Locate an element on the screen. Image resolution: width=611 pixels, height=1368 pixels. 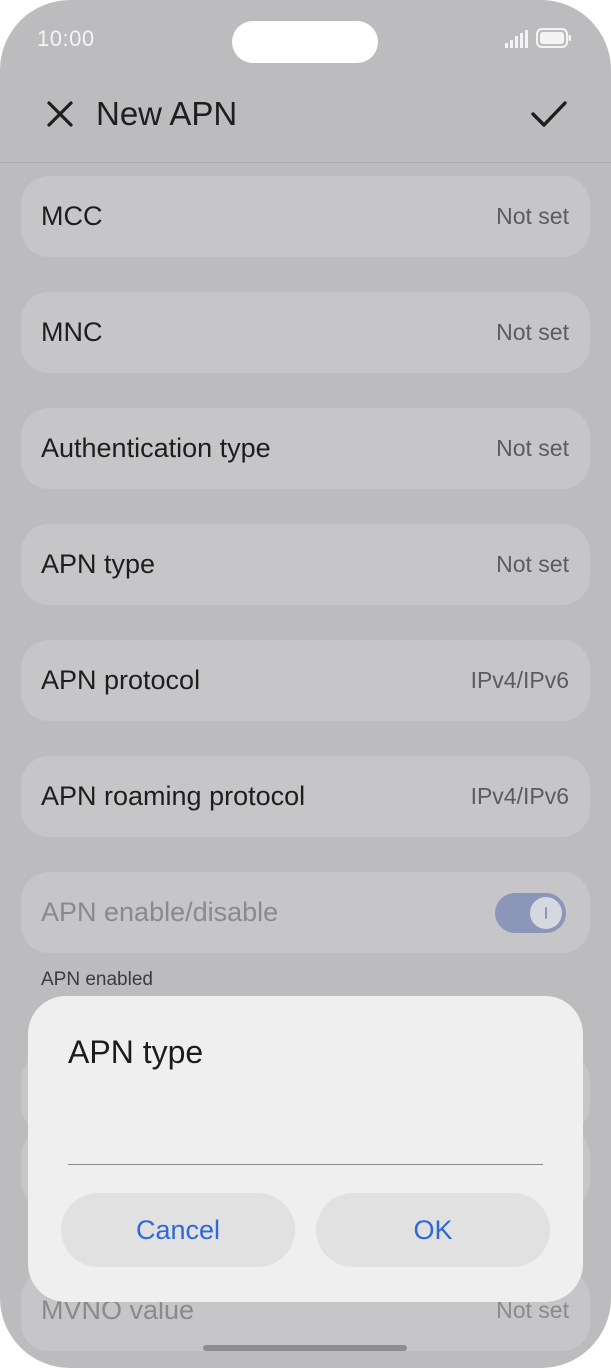
setting-row-apn-type: APN type Not set is located at coordinates (305, 564).